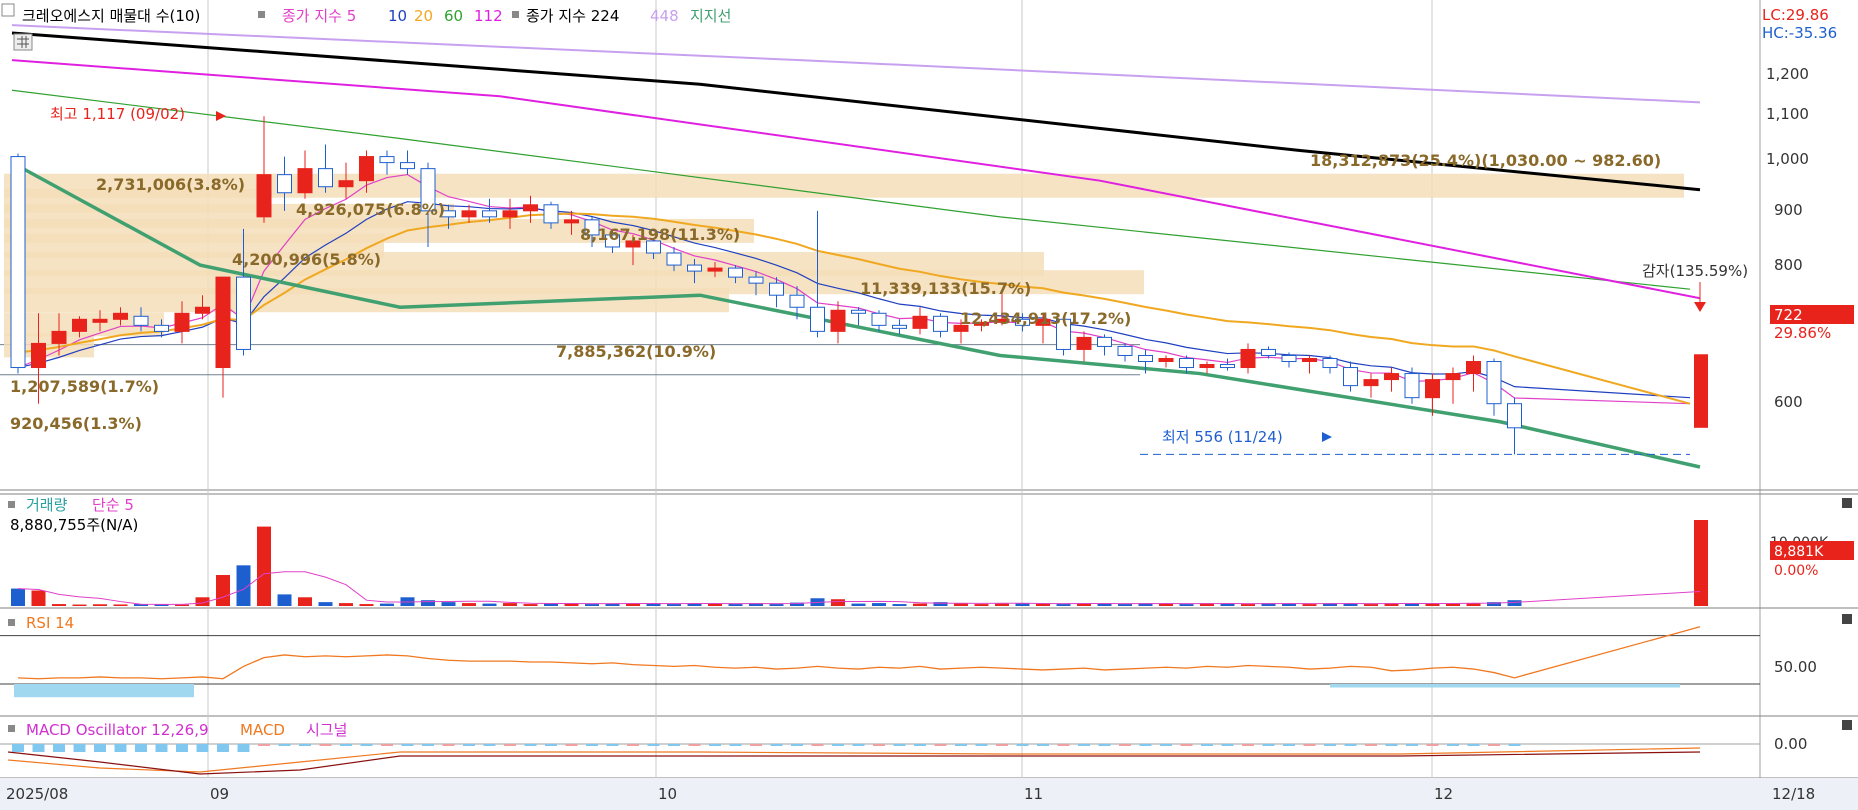 The image size is (1858, 810). I want to click on profile-label-1: 2,731,006(3.8%), so click(170, 184).